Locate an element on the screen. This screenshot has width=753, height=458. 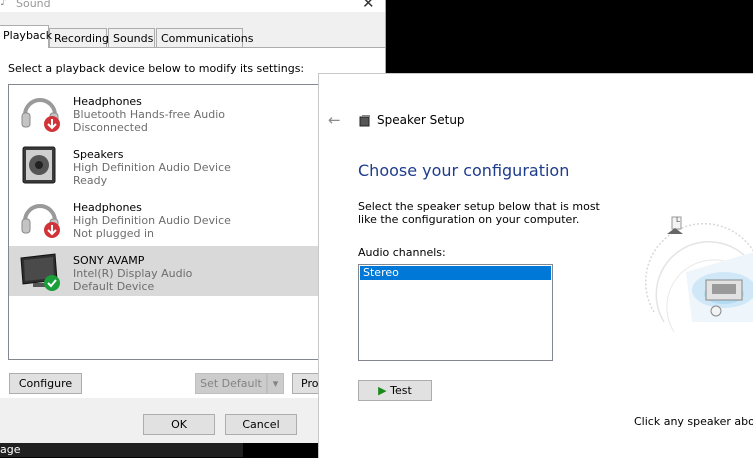
sound-app-icon: ♪ is located at coordinates (3, 4).